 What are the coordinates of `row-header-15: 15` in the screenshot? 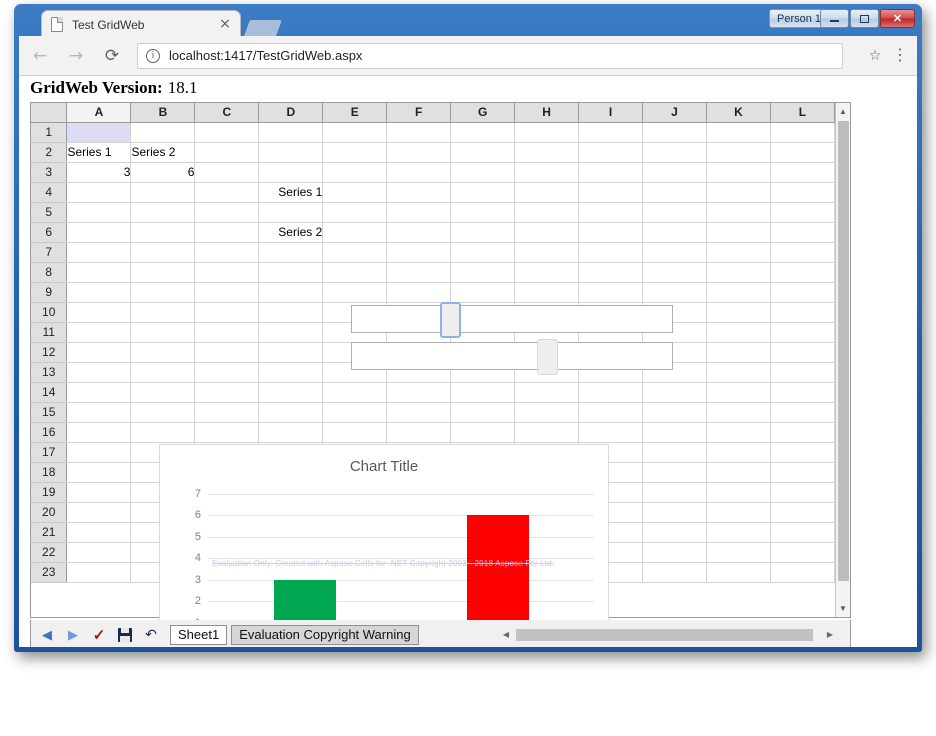 It's located at (49, 412).